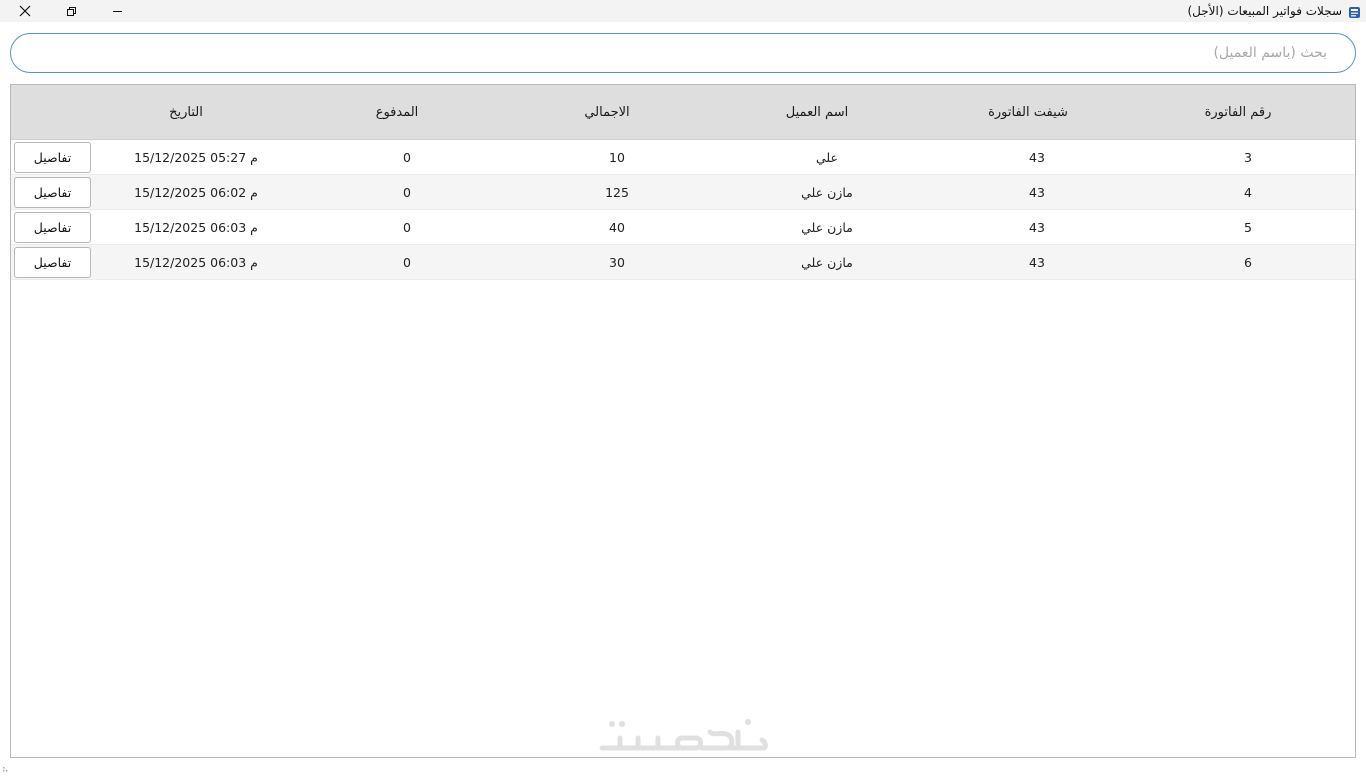 This screenshot has height=777, width=1366. I want to click on cell-date: 15/12/2025 06:02 م, so click(196, 192).